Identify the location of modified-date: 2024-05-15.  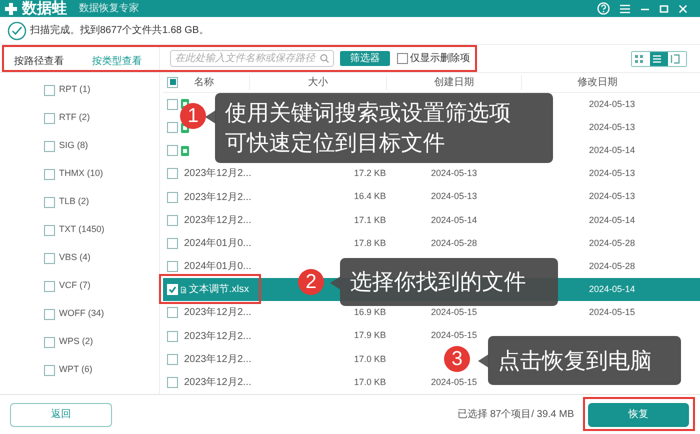
(612, 312).